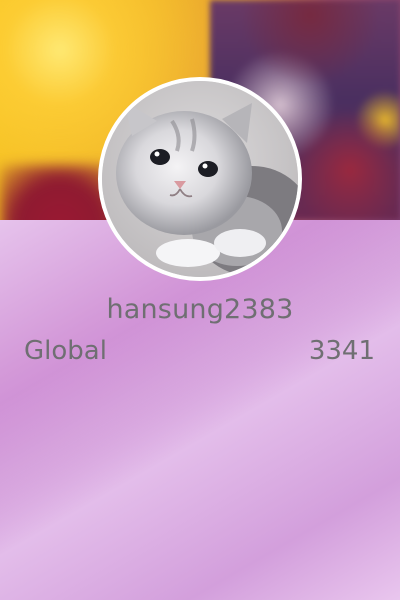 The width and height of the screenshot is (400, 600). I want to click on rank-label: Global, so click(65, 351).